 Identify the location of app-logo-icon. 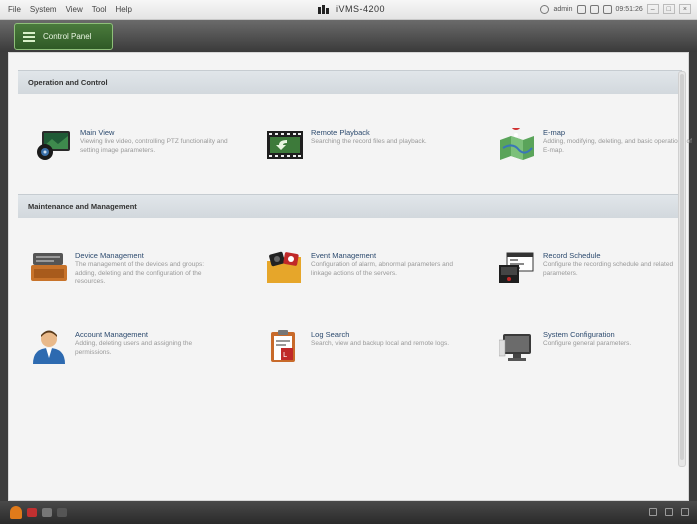
(323, 9).